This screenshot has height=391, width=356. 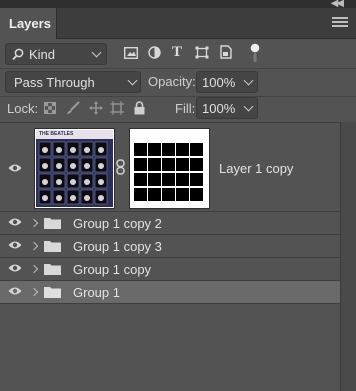 I want to click on kind-filter-label: Kind, so click(x=42, y=54).